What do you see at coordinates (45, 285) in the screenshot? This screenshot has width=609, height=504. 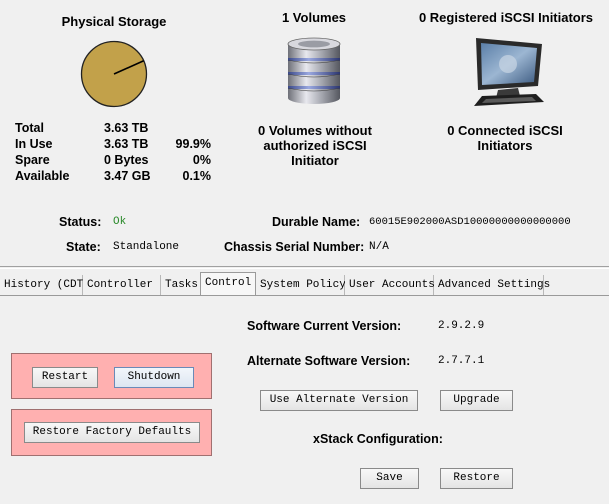 I see `tab-history-cdt: History (CDT)` at bounding box center [45, 285].